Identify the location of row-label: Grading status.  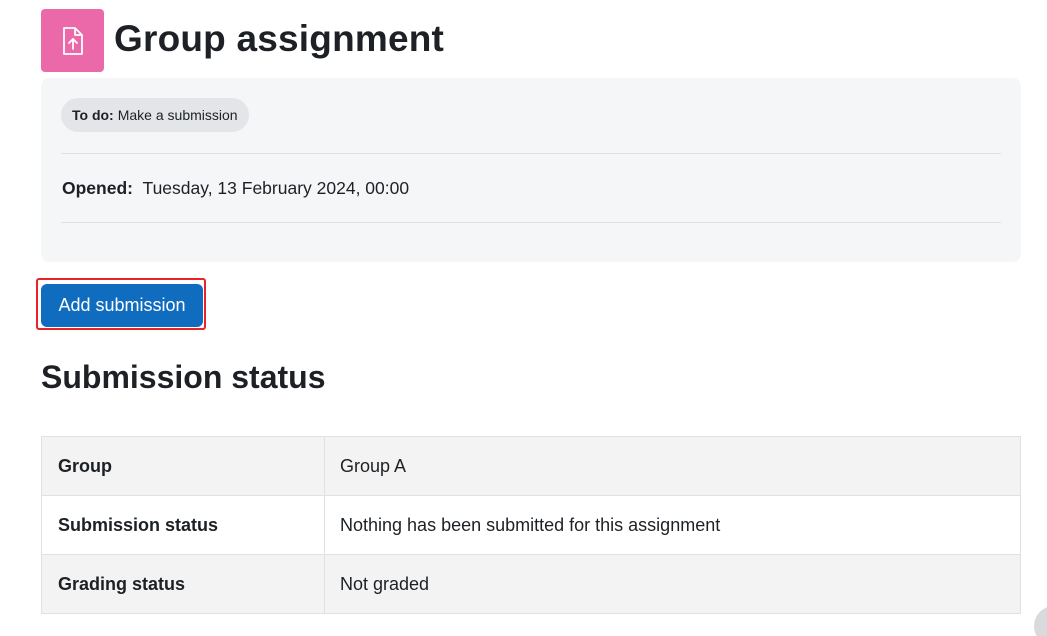
(183, 584).